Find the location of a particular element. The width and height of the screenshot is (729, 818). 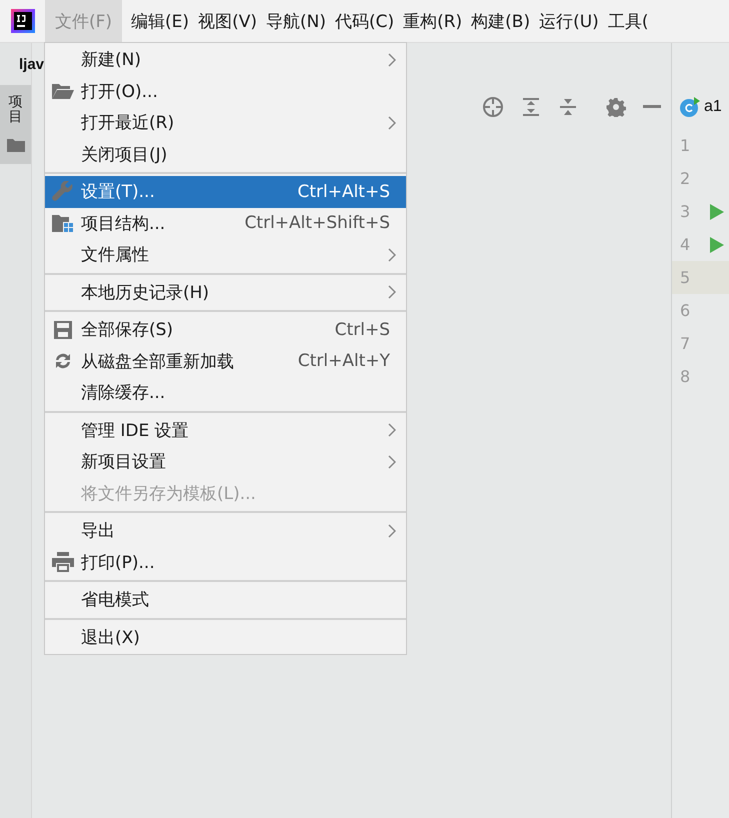

expand-all-icon is located at coordinates (531, 107).